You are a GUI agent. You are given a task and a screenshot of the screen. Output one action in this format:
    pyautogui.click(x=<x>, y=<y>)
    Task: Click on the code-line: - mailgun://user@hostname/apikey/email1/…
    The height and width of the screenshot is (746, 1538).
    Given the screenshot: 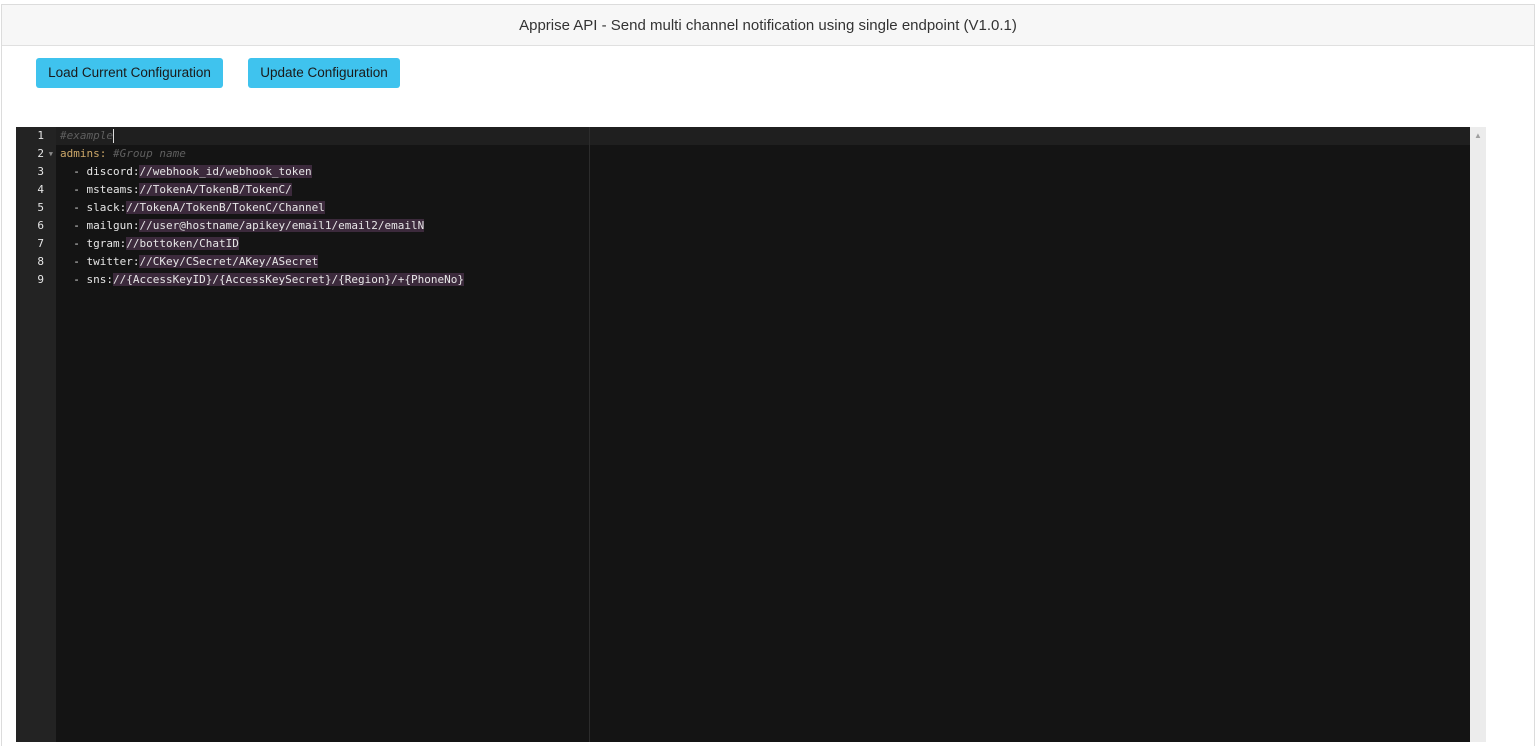 What is the action you would take?
    pyautogui.click(x=262, y=226)
    